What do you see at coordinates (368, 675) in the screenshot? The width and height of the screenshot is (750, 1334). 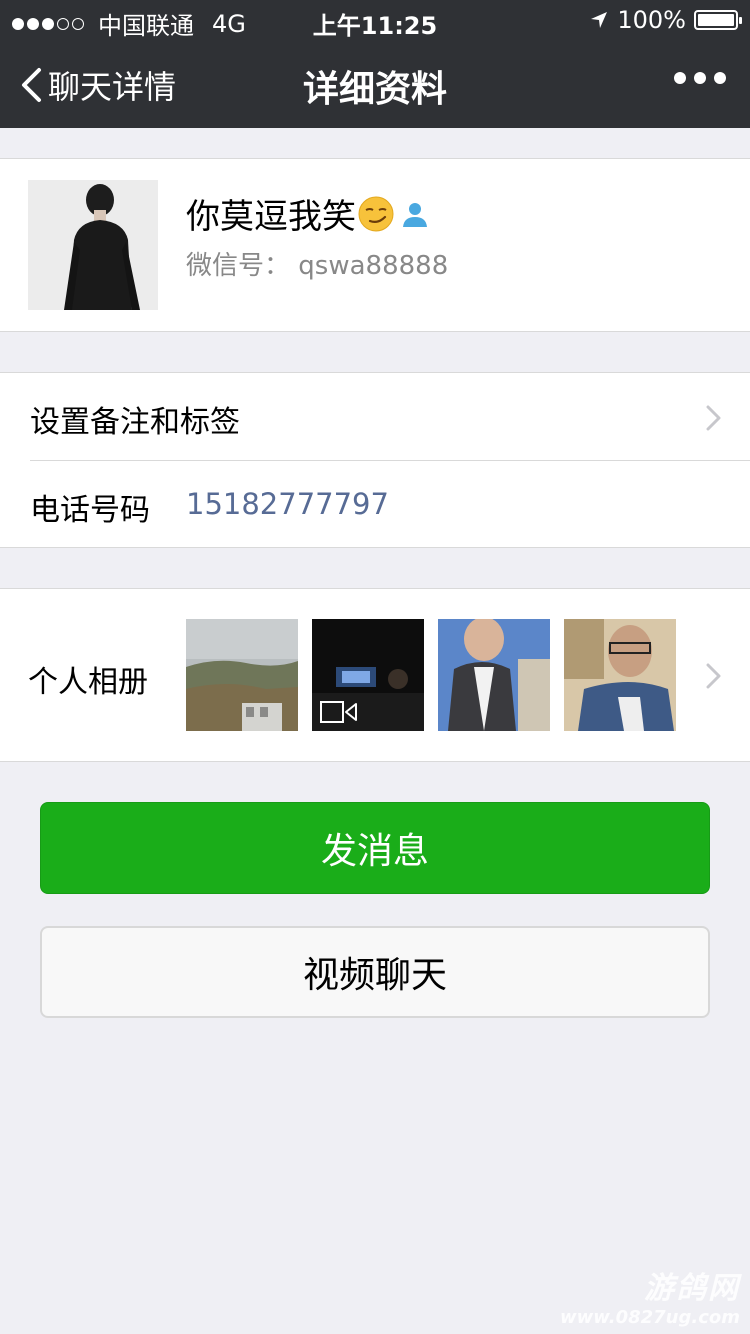 I see `album-video` at bounding box center [368, 675].